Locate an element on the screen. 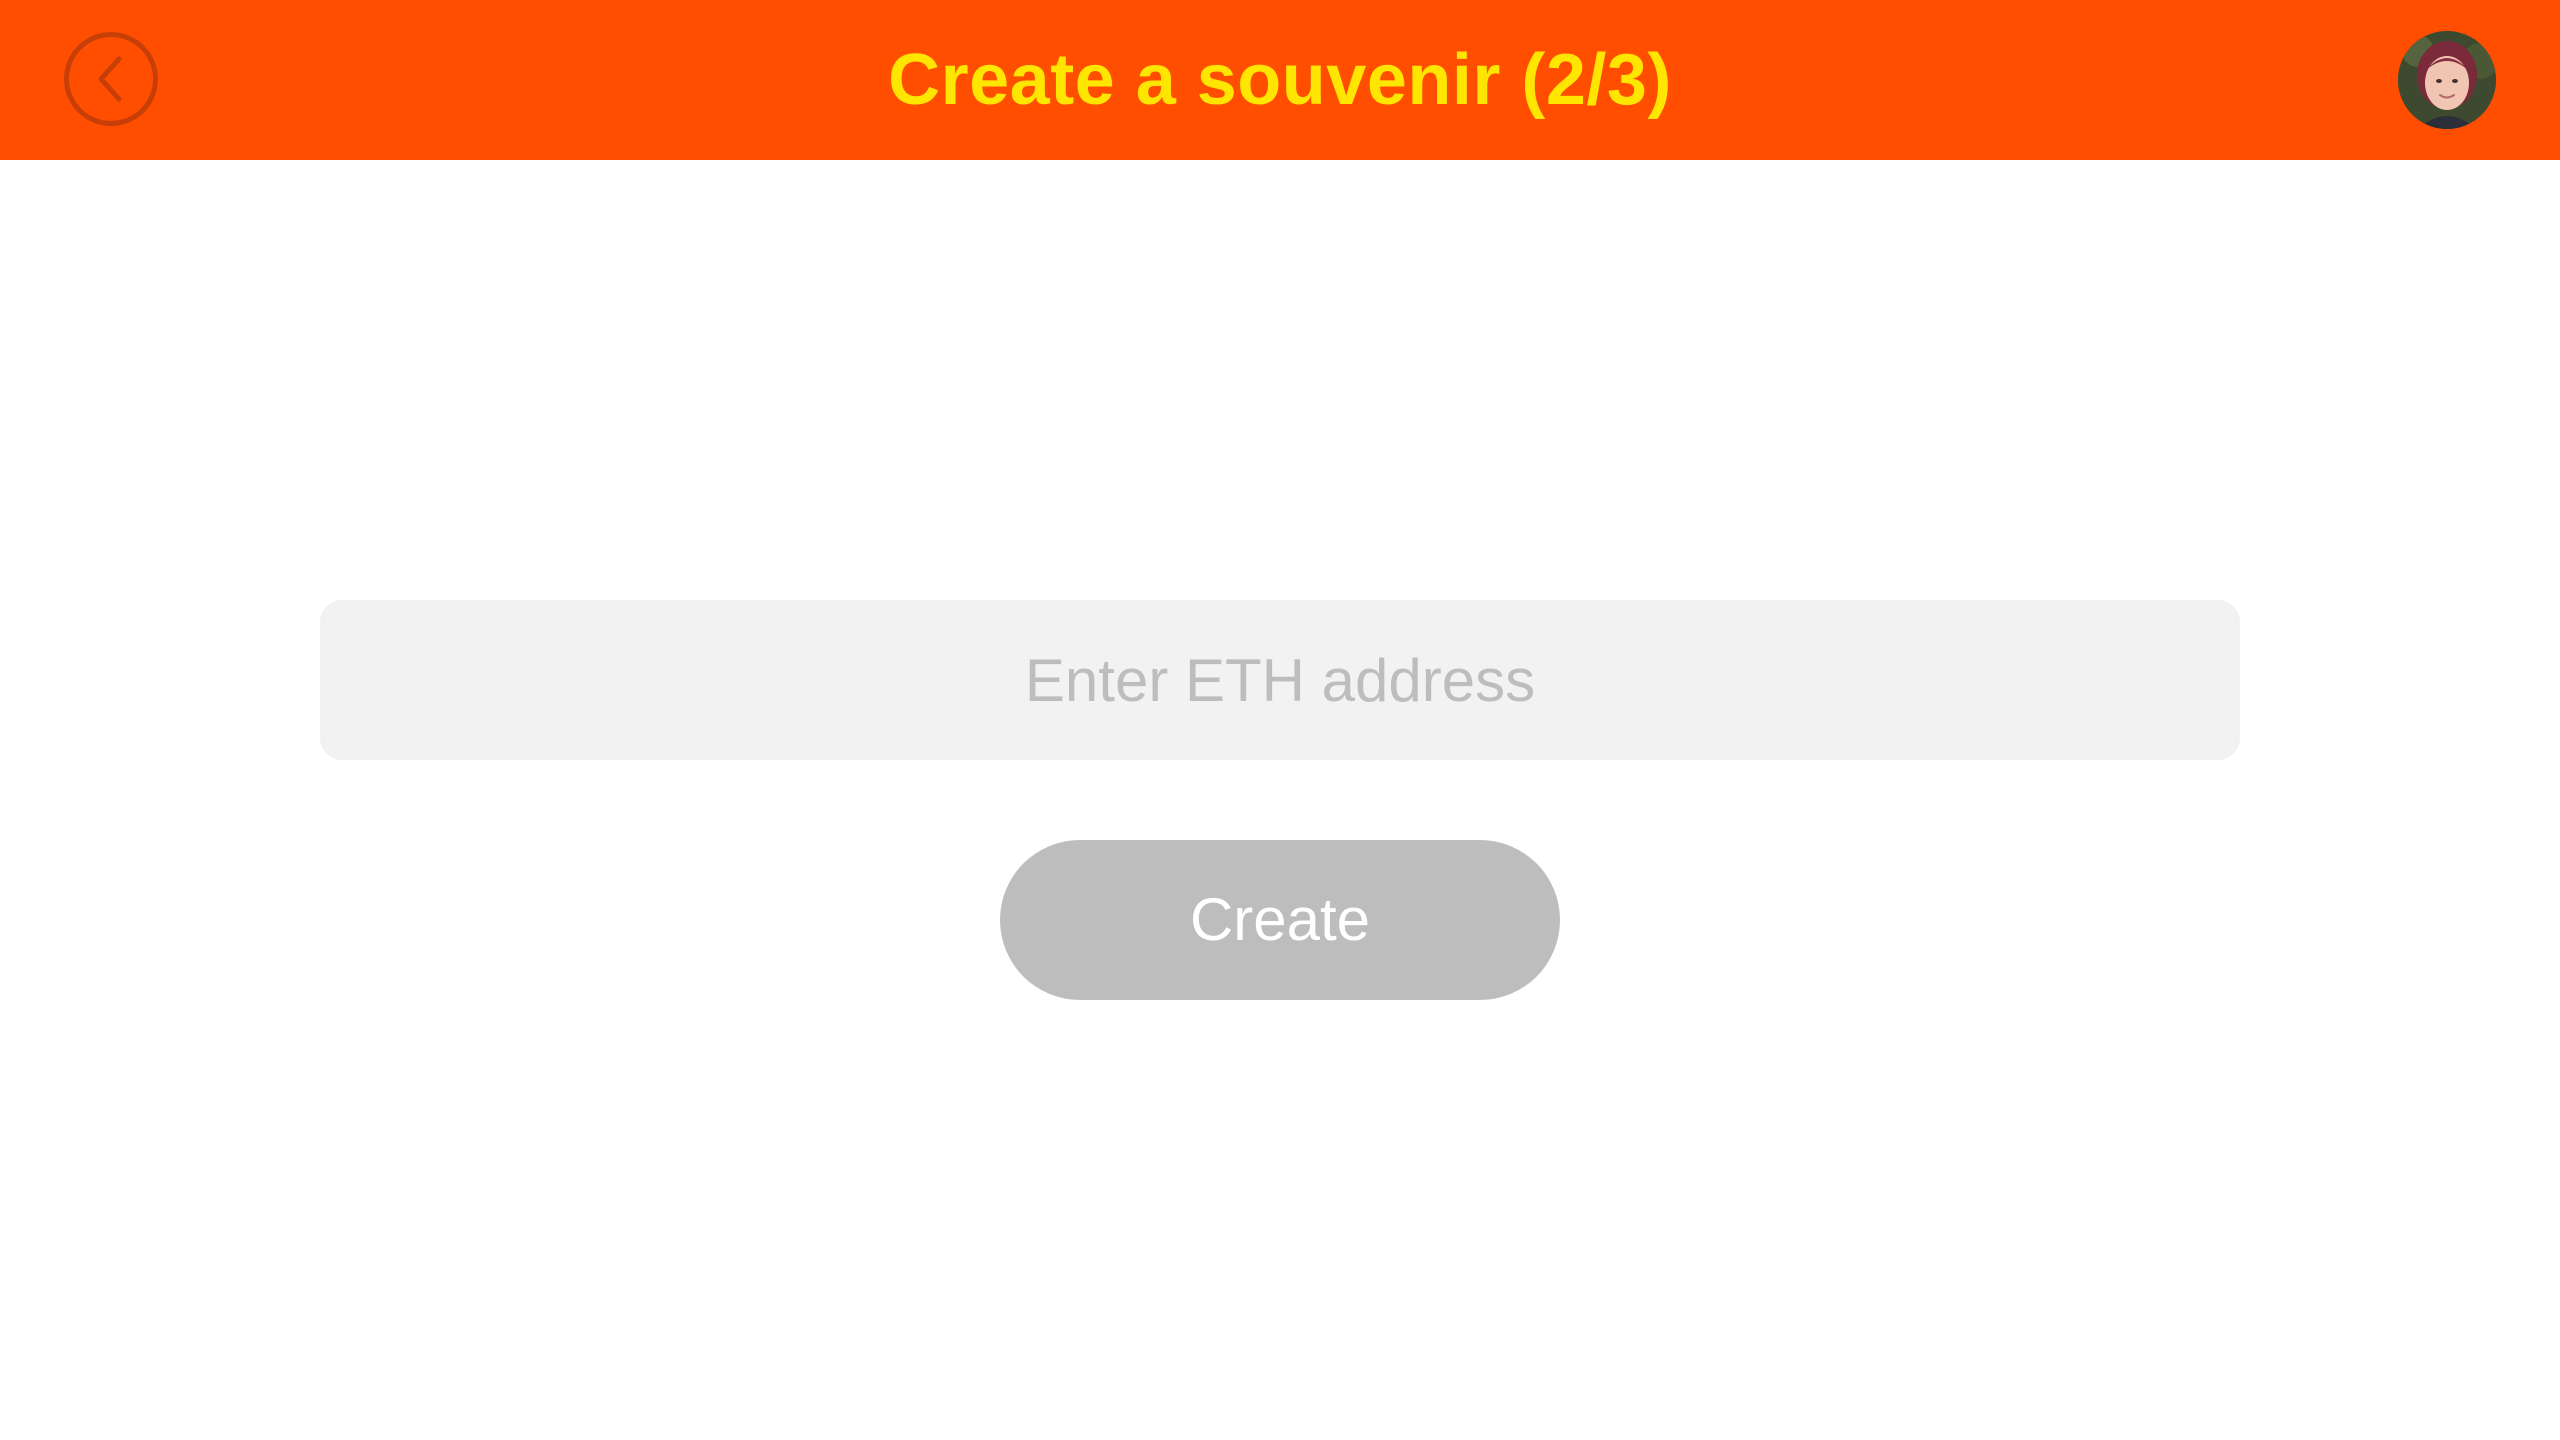  top-bar: Create a souvenir (2/3) is located at coordinates (1280, 80).